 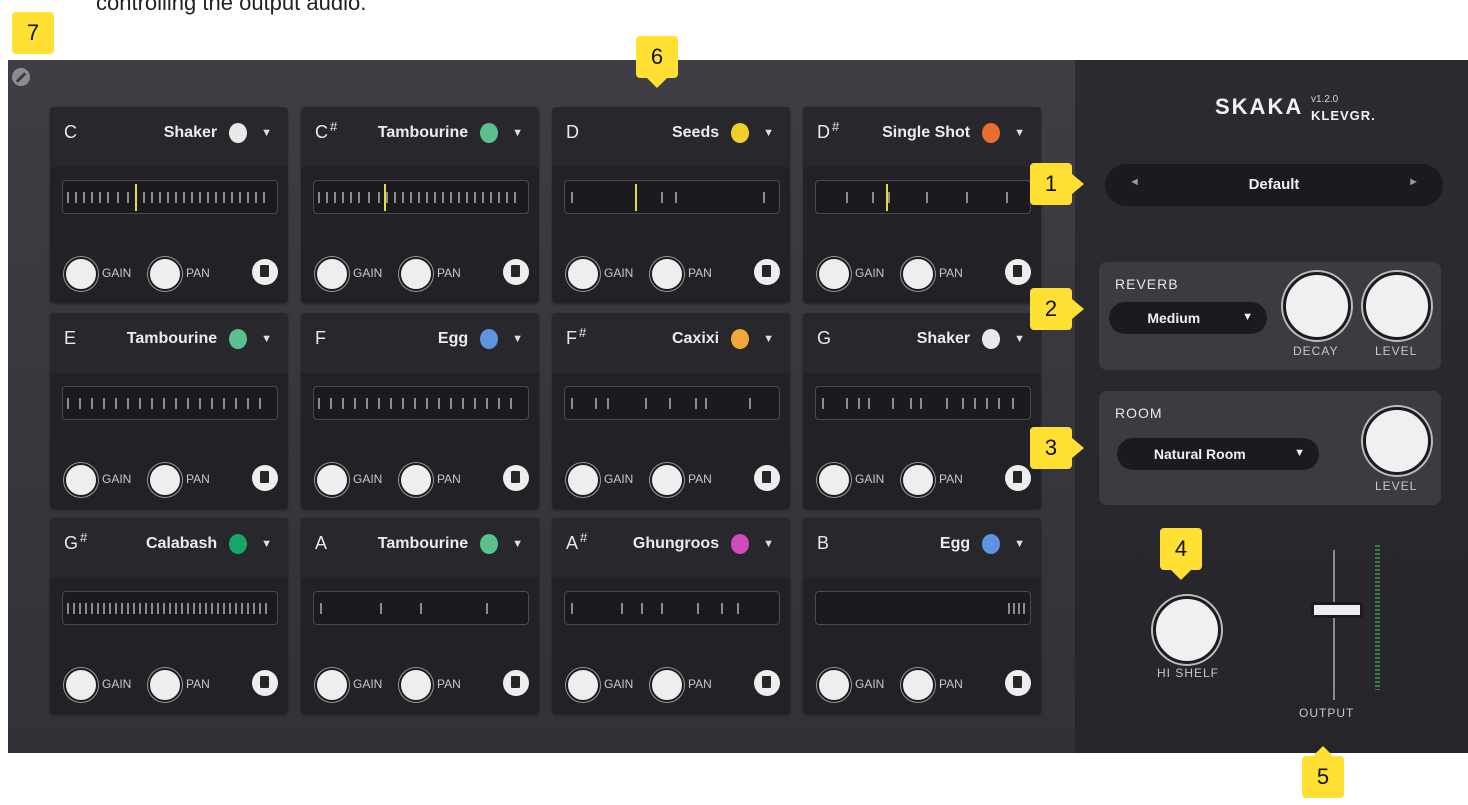 I want to click on tambourine-icon, so click(x=238, y=339).